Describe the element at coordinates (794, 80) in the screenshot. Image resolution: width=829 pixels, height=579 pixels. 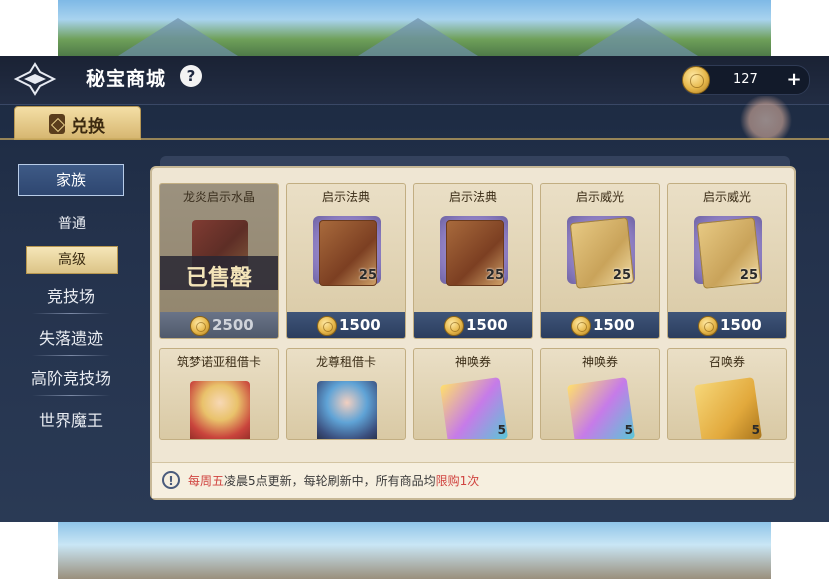
I see `add-currency-button: +` at that location.